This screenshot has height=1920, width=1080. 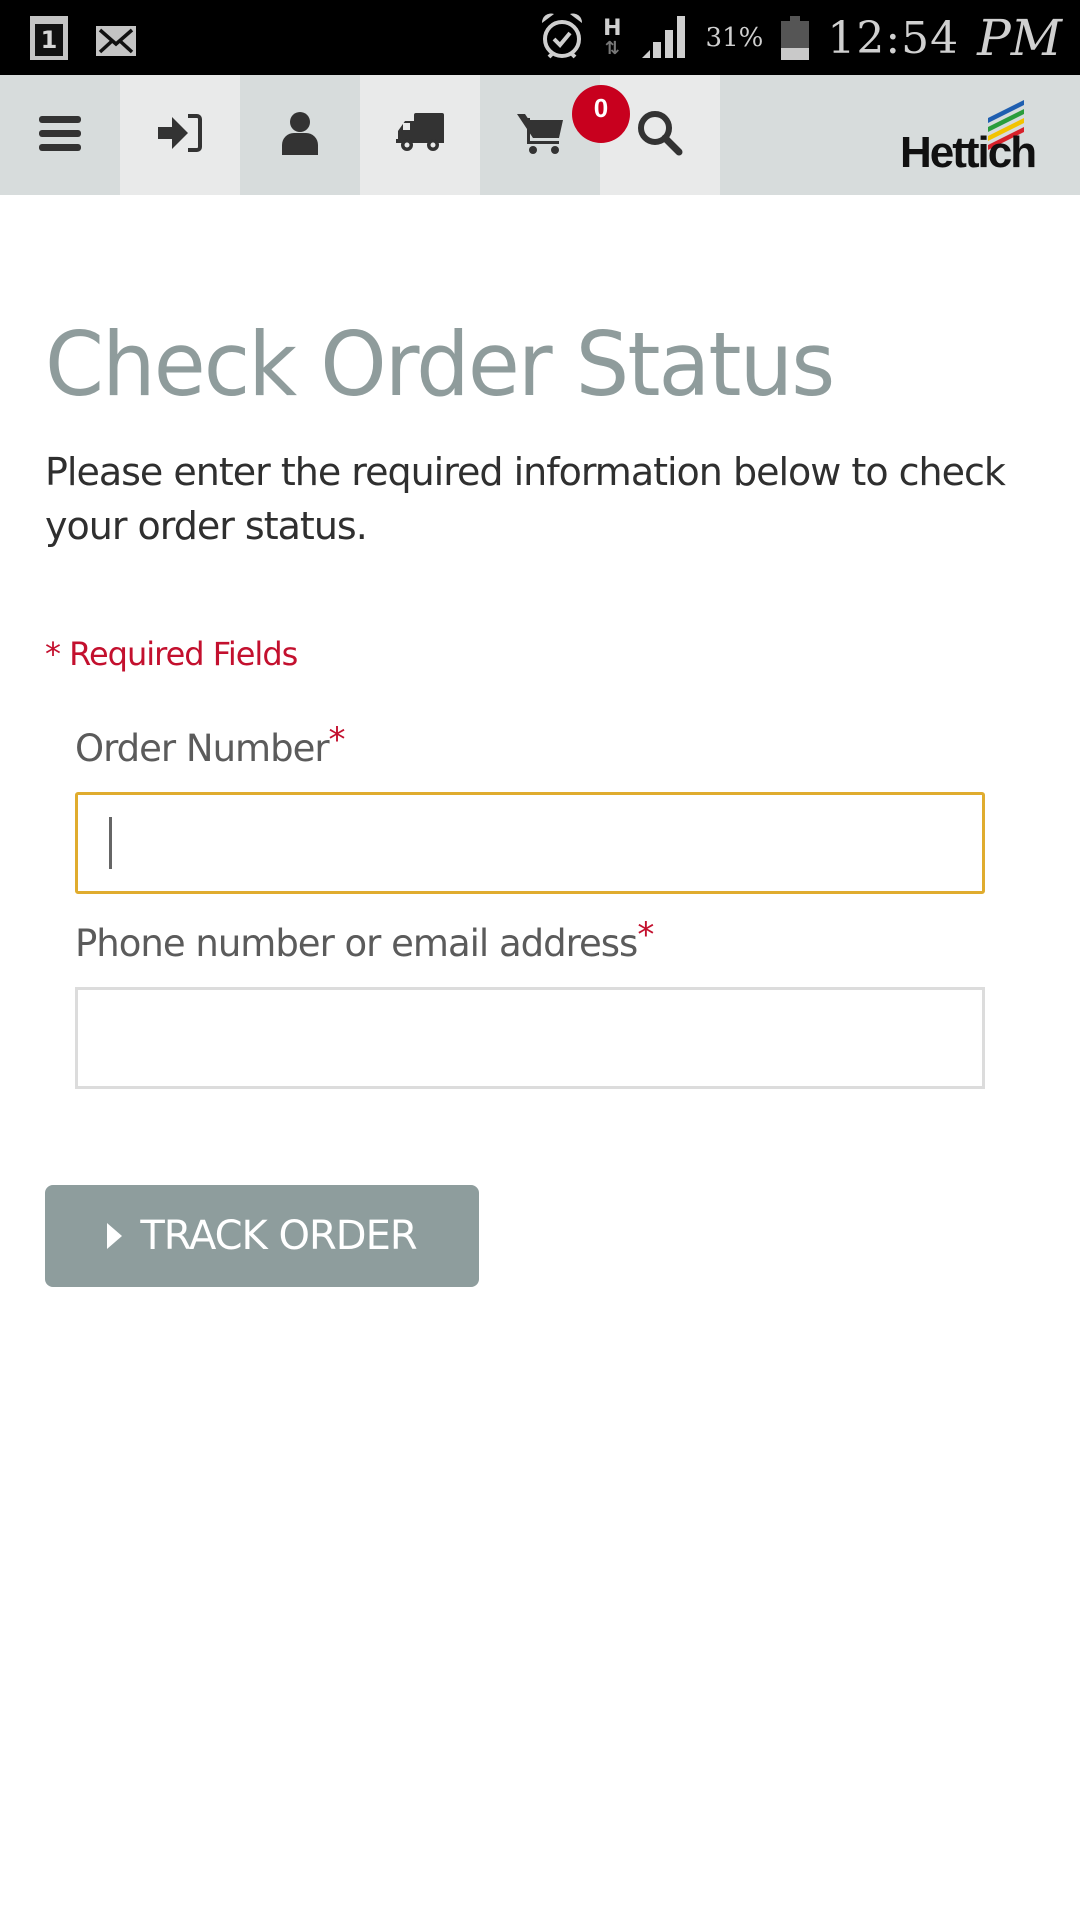 I want to click on login-button, so click(x=180, y=135).